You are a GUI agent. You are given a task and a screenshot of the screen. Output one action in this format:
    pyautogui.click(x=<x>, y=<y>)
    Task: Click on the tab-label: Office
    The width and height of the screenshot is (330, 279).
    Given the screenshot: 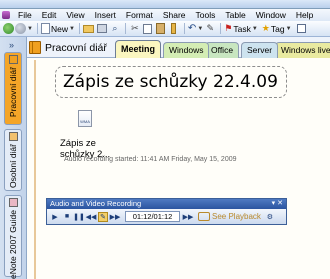 What is the action you would take?
    pyautogui.click(x=222, y=50)
    